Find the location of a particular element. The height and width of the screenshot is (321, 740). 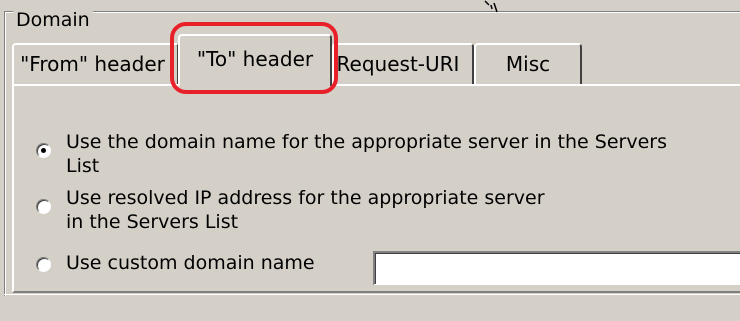

tab-request-uri: Request-URI is located at coordinates (403, 63).